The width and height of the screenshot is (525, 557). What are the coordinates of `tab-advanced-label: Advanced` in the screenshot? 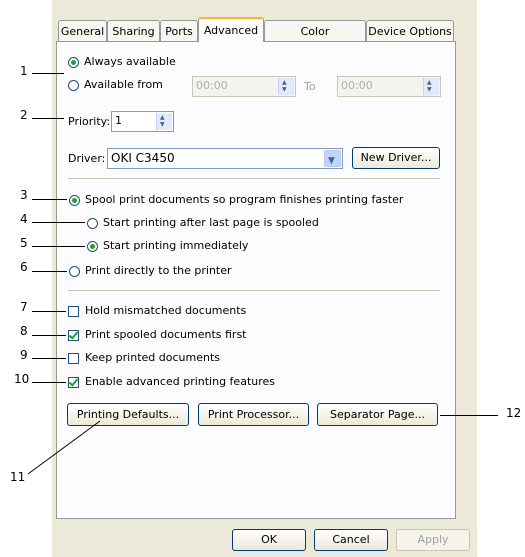 It's located at (231, 30).